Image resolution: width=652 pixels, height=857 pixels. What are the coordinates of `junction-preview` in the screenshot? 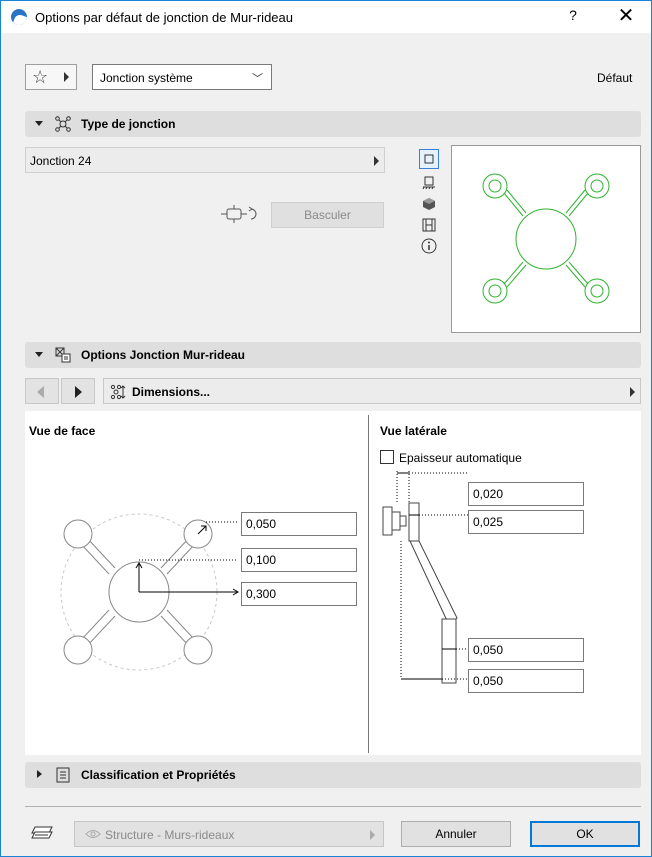 It's located at (546, 239).